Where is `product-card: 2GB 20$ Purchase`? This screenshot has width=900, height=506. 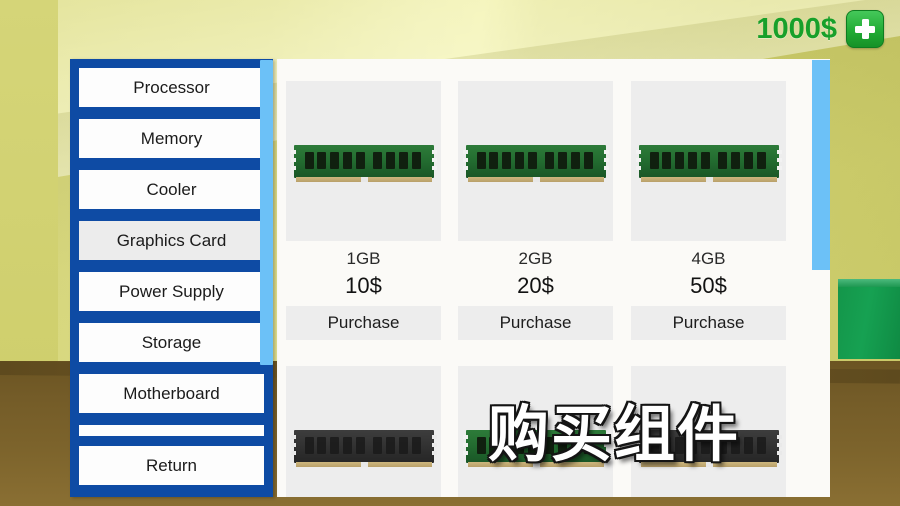 product-card: 2GB 20$ Purchase is located at coordinates (535, 210).